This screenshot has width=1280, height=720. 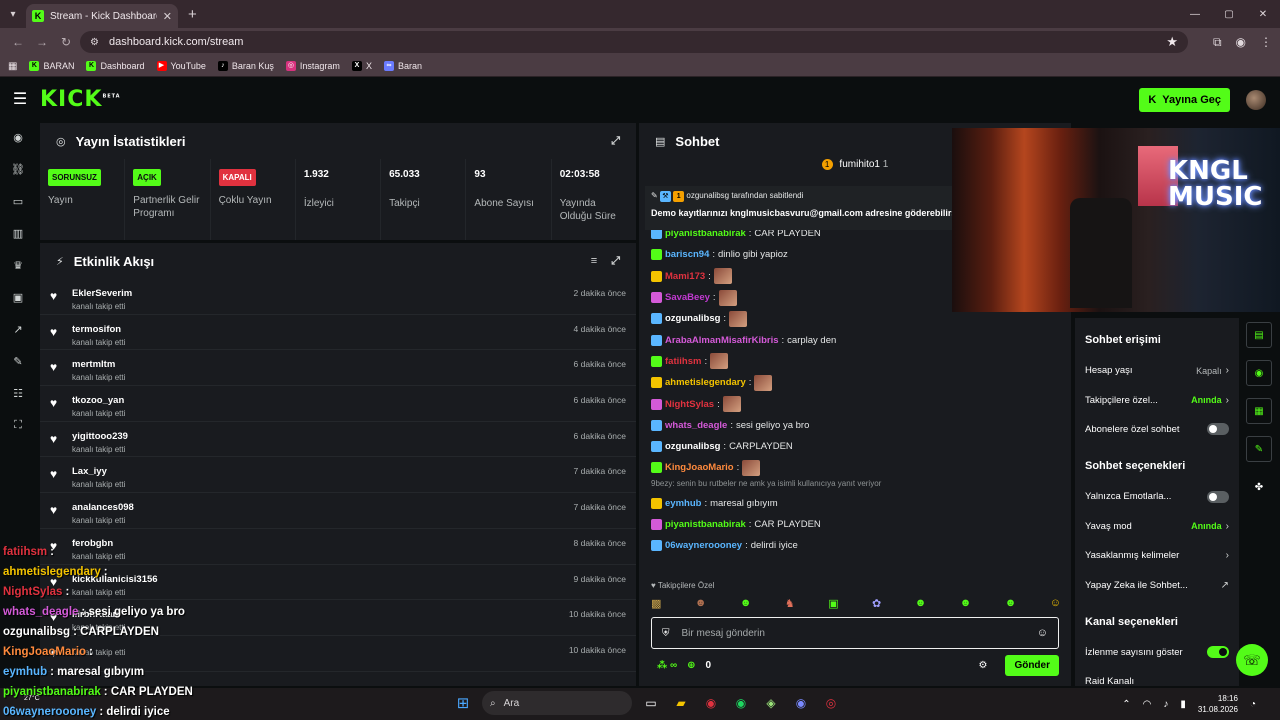 What do you see at coordinates (1157, 399) in the screenshot?
I see `settings-row: Takipçilere özel... Anında ›` at bounding box center [1157, 399].